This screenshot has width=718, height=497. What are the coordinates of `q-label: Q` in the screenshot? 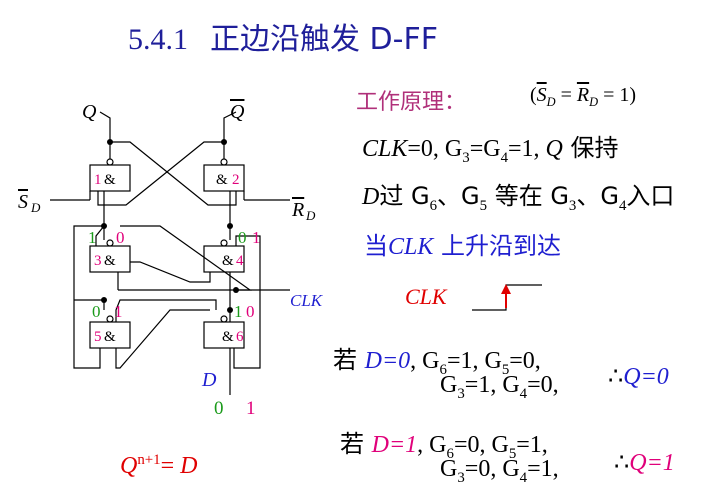 It's located at (89, 112).